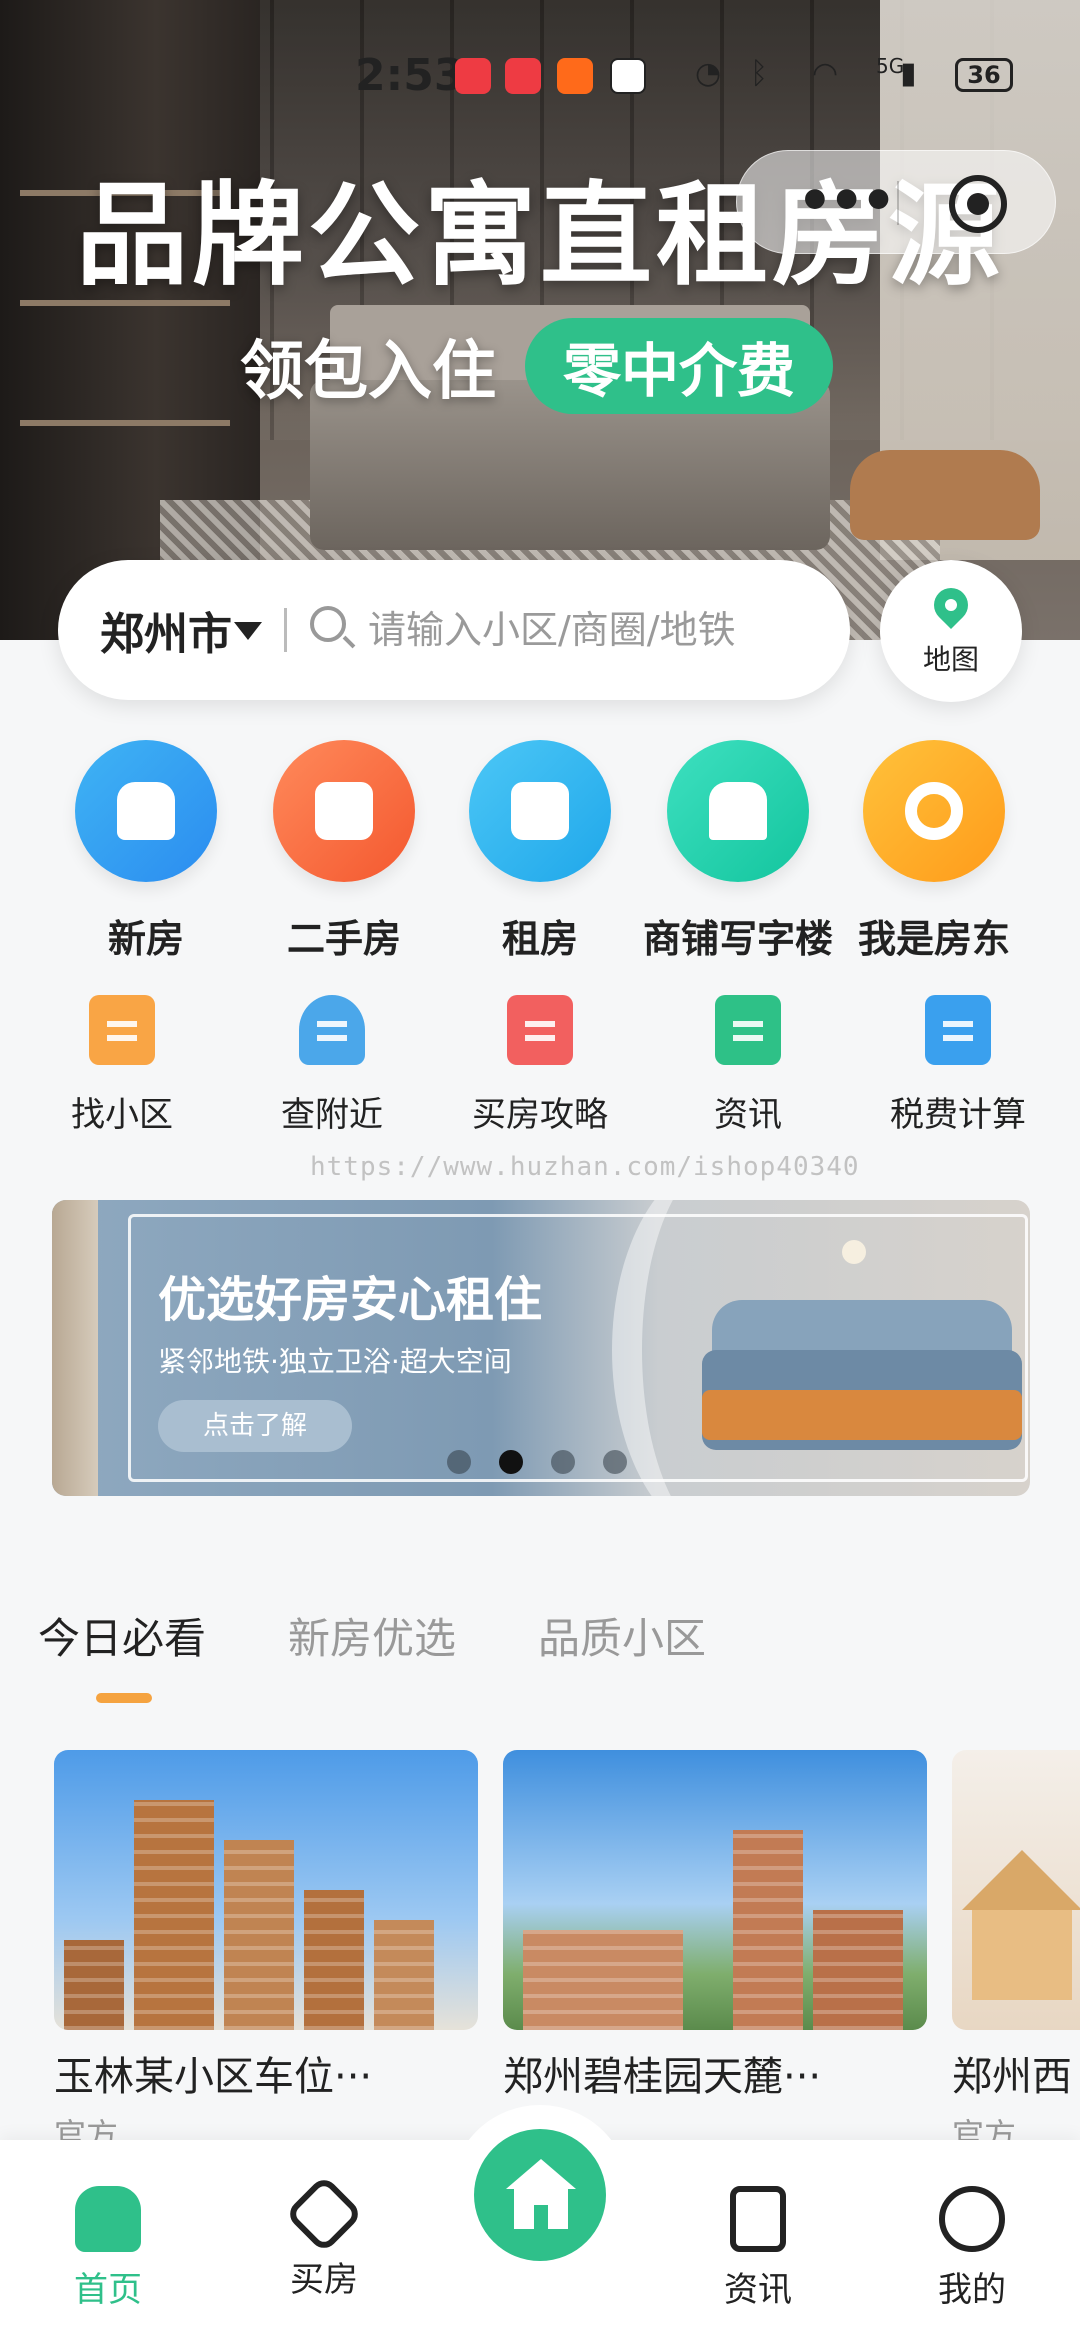  Describe the element at coordinates (410, 75) in the screenshot. I see `status-time: 2:53` at that location.